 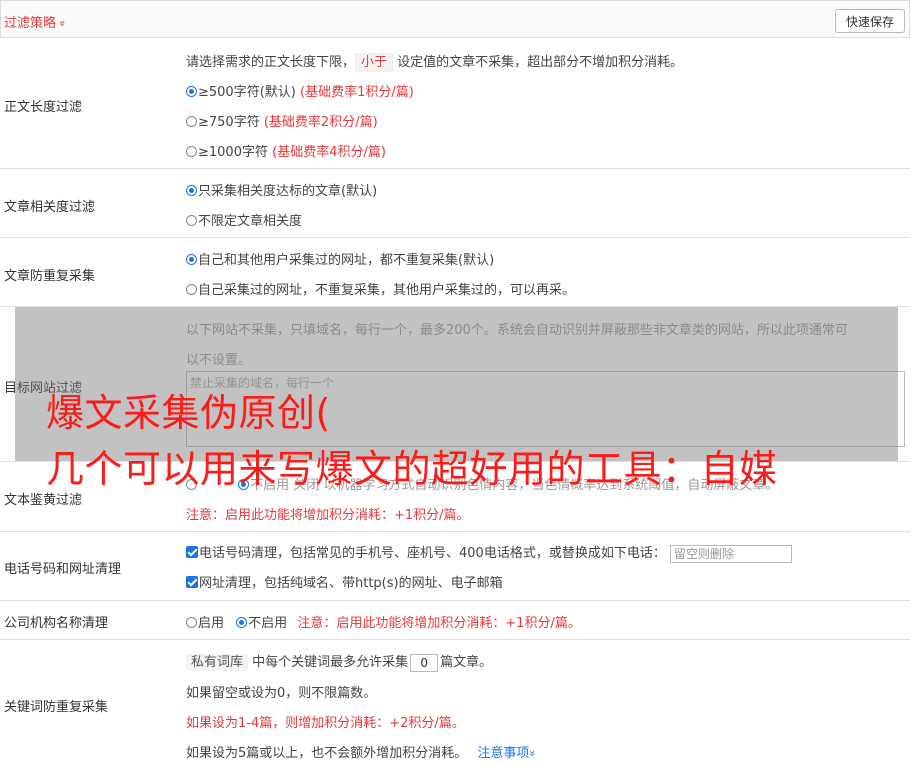 What do you see at coordinates (339, 661) in the screenshot?
I see `keyword-dedupe-limit: 私有词库 中每个关键词最多允许采集 0 篇文章。` at bounding box center [339, 661].